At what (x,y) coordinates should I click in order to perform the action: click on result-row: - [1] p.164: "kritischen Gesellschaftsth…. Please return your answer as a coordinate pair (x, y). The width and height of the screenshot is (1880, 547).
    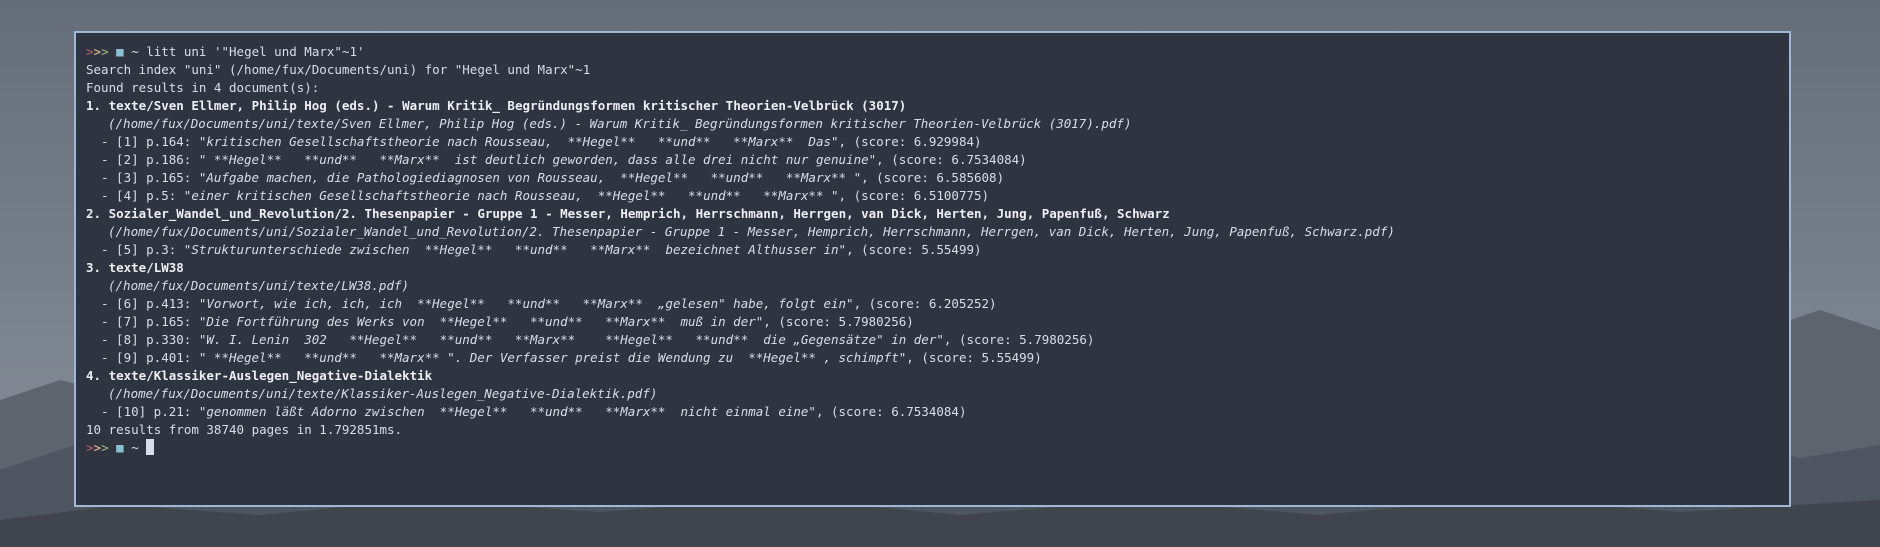
    Looking at the image, I should click on (932, 142).